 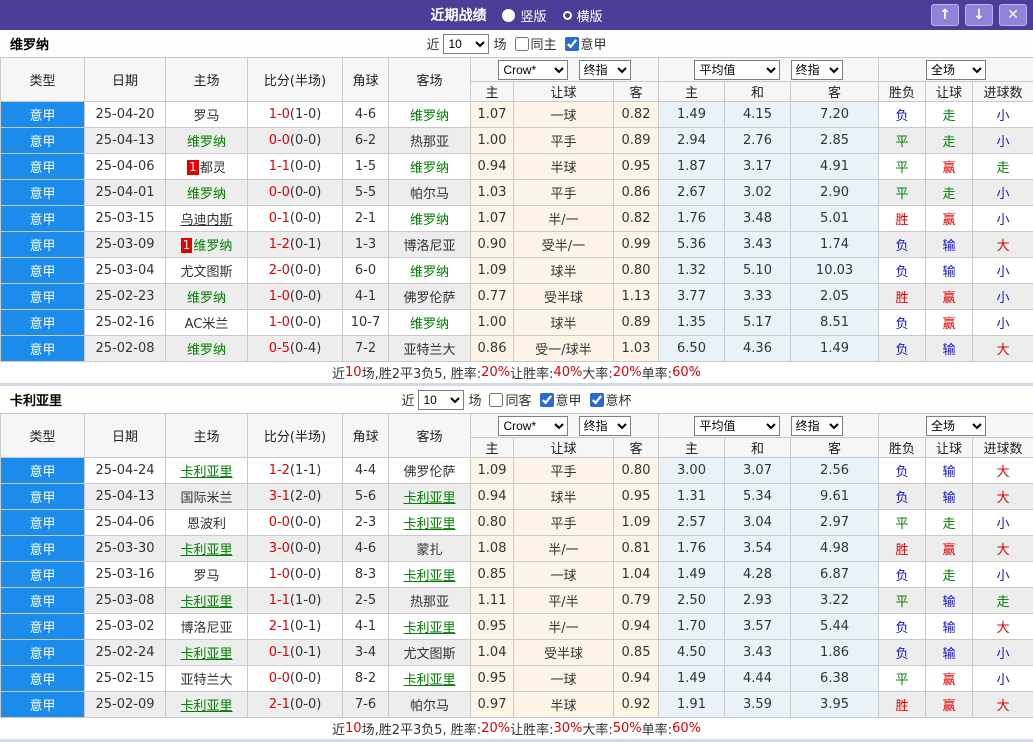 What do you see at coordinates (295, 497) in the screenshot?
I see `score-cell: 3-1(2-0)` at bounding box center [295, 497].